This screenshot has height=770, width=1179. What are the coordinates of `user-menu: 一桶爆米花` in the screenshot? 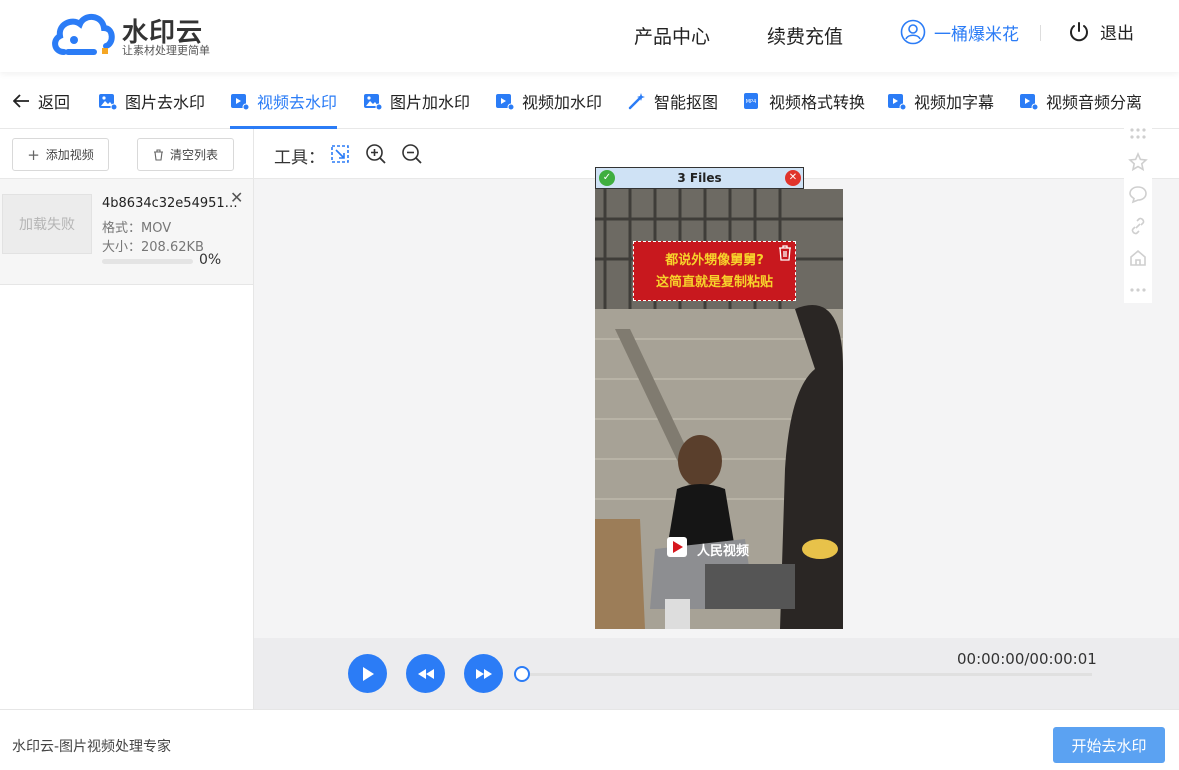 It's located at (959, 32).